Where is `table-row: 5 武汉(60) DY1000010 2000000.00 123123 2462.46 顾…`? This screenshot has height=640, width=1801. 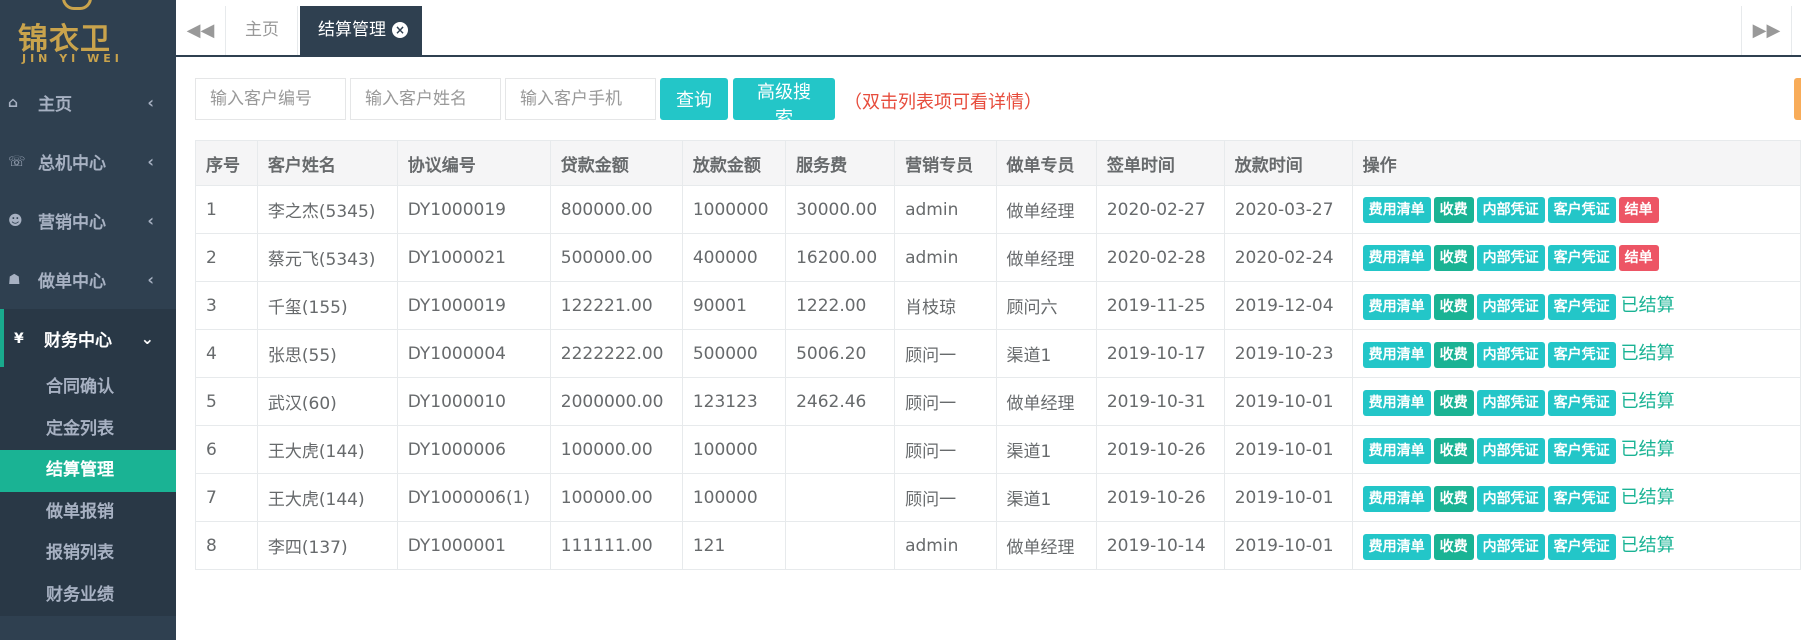 table-row: 5 武汉(60) DY1000010 2000000.00 123123 2462.46 顾… is located at coordinates (998, 401).